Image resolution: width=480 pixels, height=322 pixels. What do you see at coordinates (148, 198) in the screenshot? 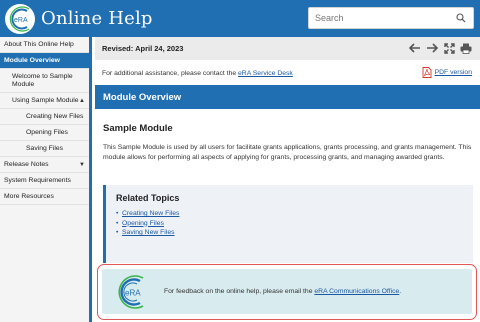
I see `related-topics-title: Related Topics` at bounding box center [148, 198].